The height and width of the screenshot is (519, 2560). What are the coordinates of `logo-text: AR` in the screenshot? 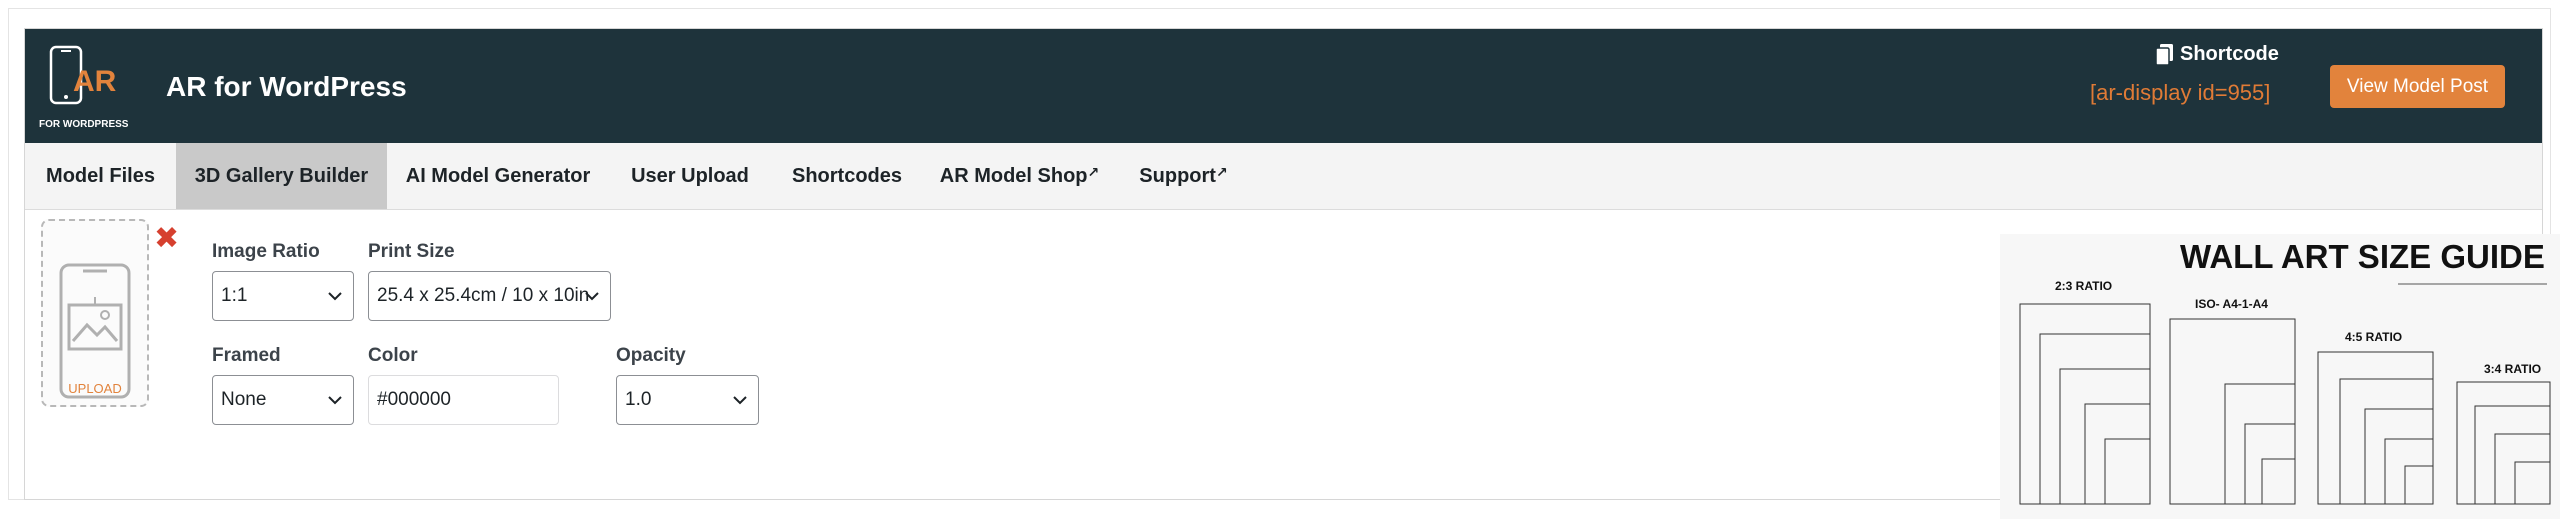 It's located at (95, 81).